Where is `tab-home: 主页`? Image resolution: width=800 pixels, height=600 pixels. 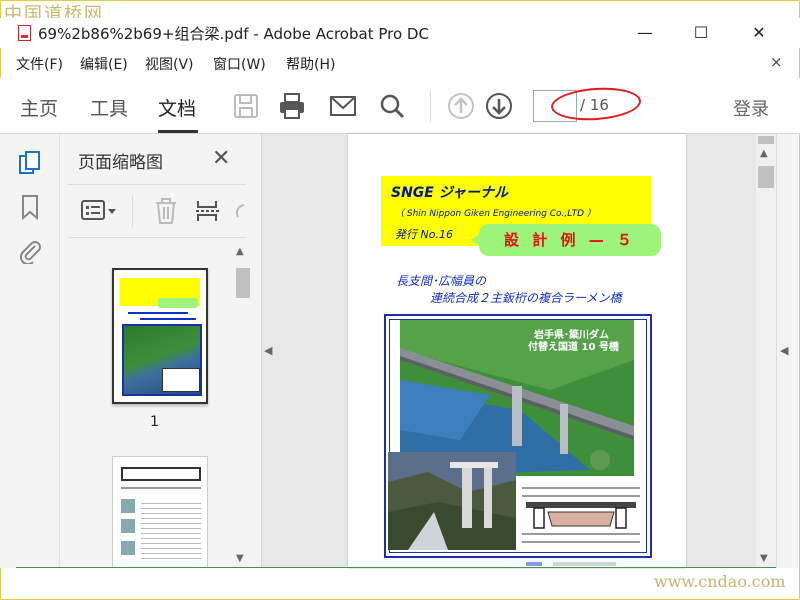
tab-home: 主页 is located at coordinates (39, 107).